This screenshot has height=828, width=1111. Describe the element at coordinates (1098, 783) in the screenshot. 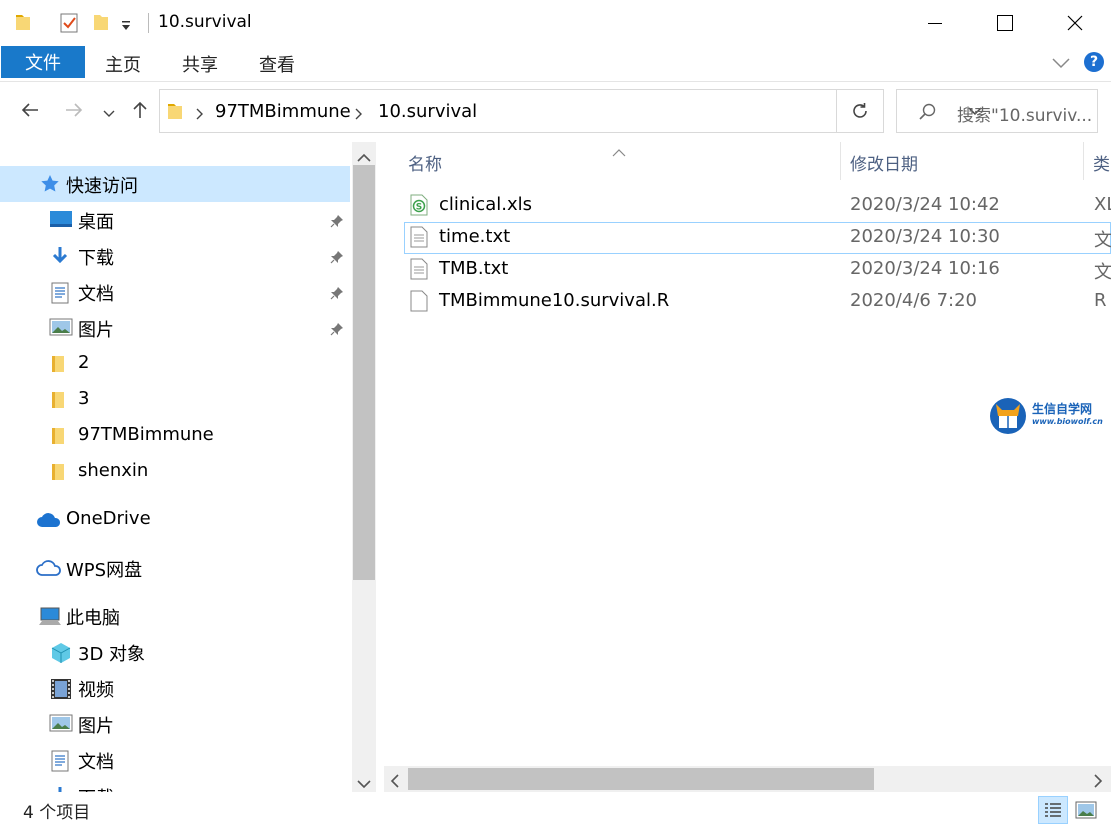

I see `scroll-right-icon` at that location.